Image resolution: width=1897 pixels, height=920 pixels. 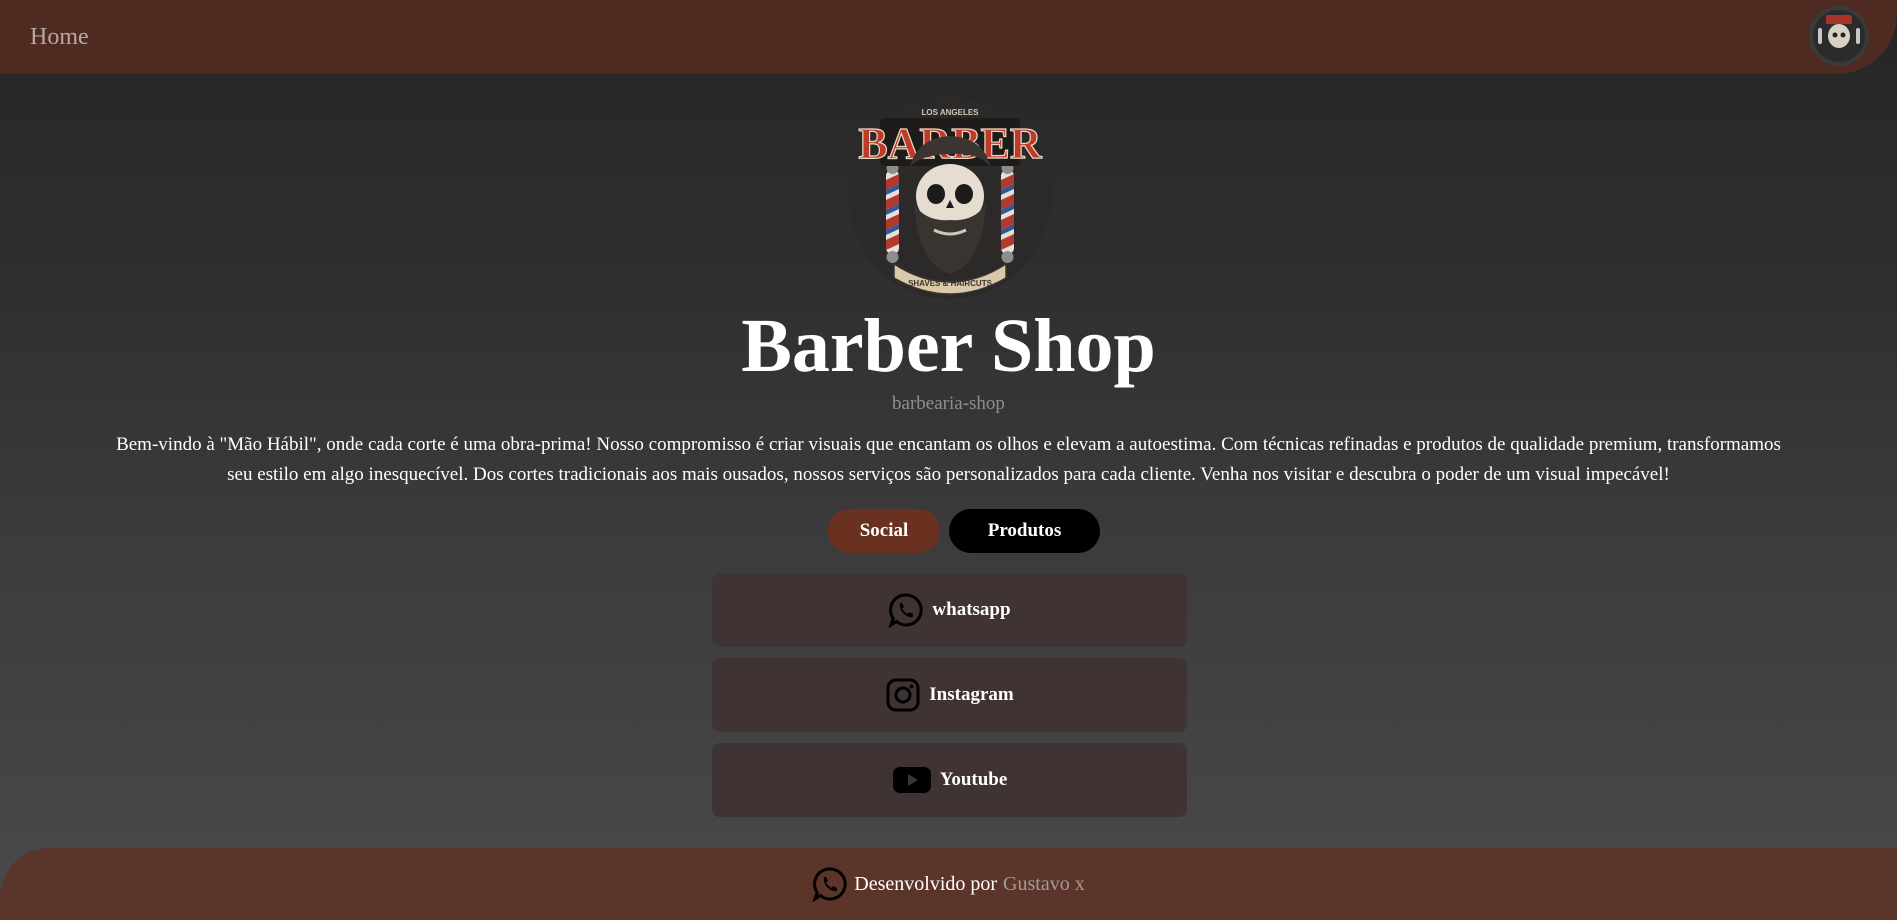 I want to click on youtube-link-label: Youtube, so click(x=973, y=779).